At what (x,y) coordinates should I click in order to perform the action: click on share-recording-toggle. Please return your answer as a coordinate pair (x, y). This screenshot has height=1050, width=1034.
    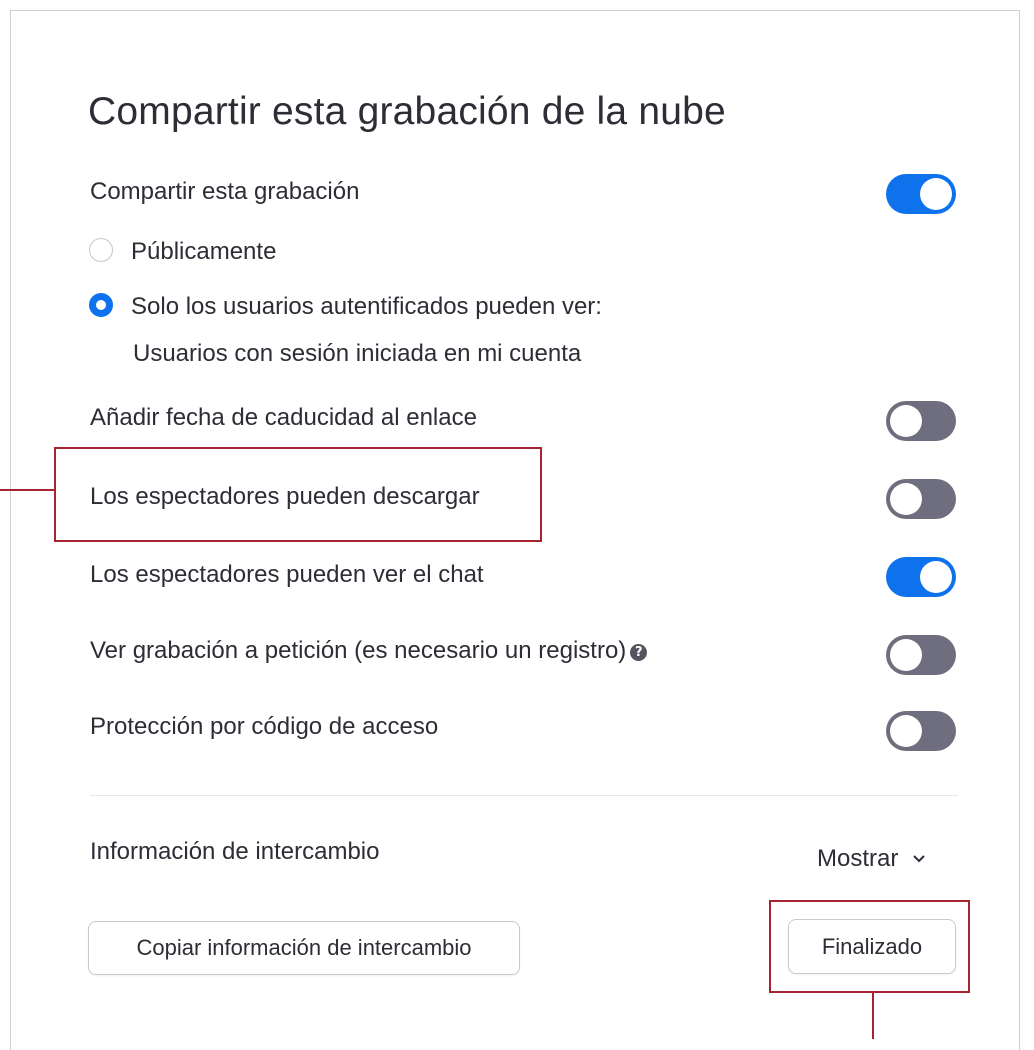
    Looking at the image, I should click on (921, 194).